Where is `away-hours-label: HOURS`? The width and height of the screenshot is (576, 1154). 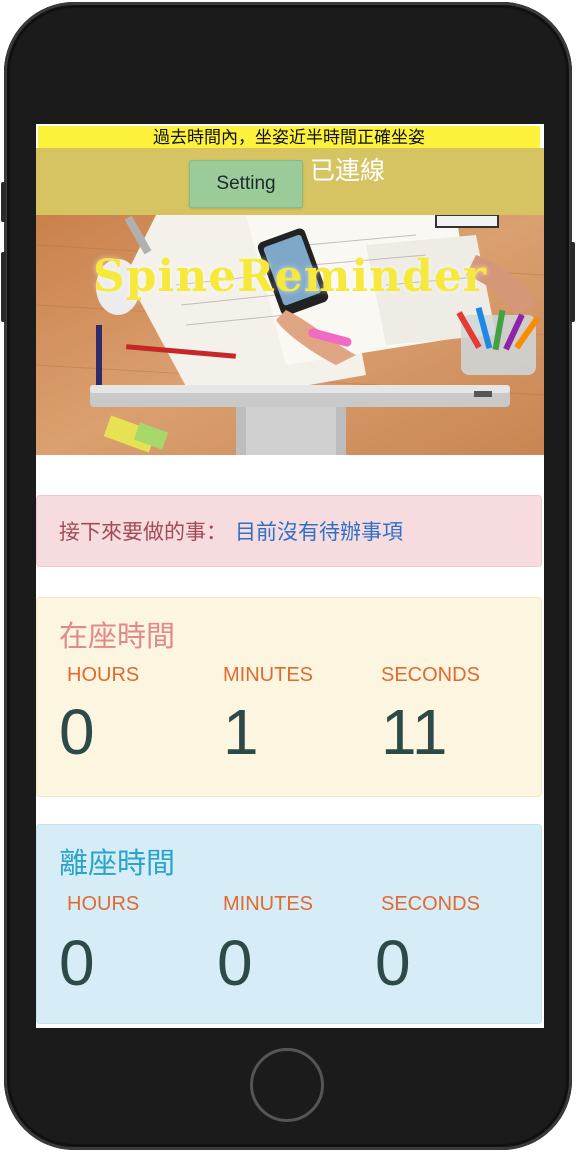
away-hours-label: HOURS is located at coordinates (103, 904).